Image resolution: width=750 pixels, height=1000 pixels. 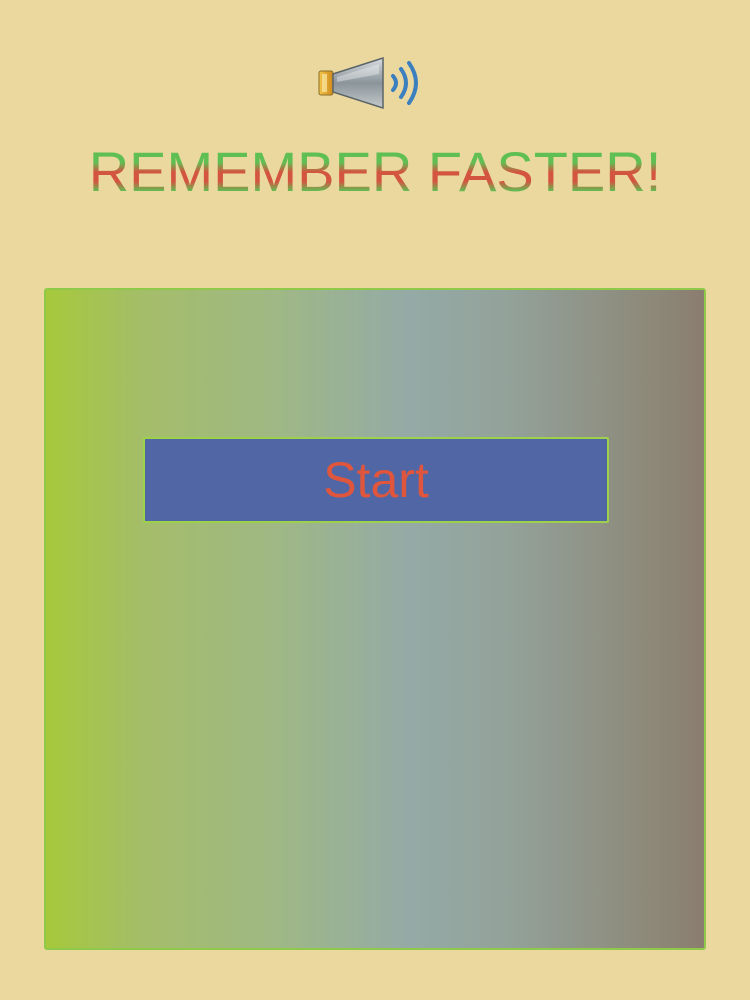 I want to click on start-button: Start, so click(x=376, y=480).